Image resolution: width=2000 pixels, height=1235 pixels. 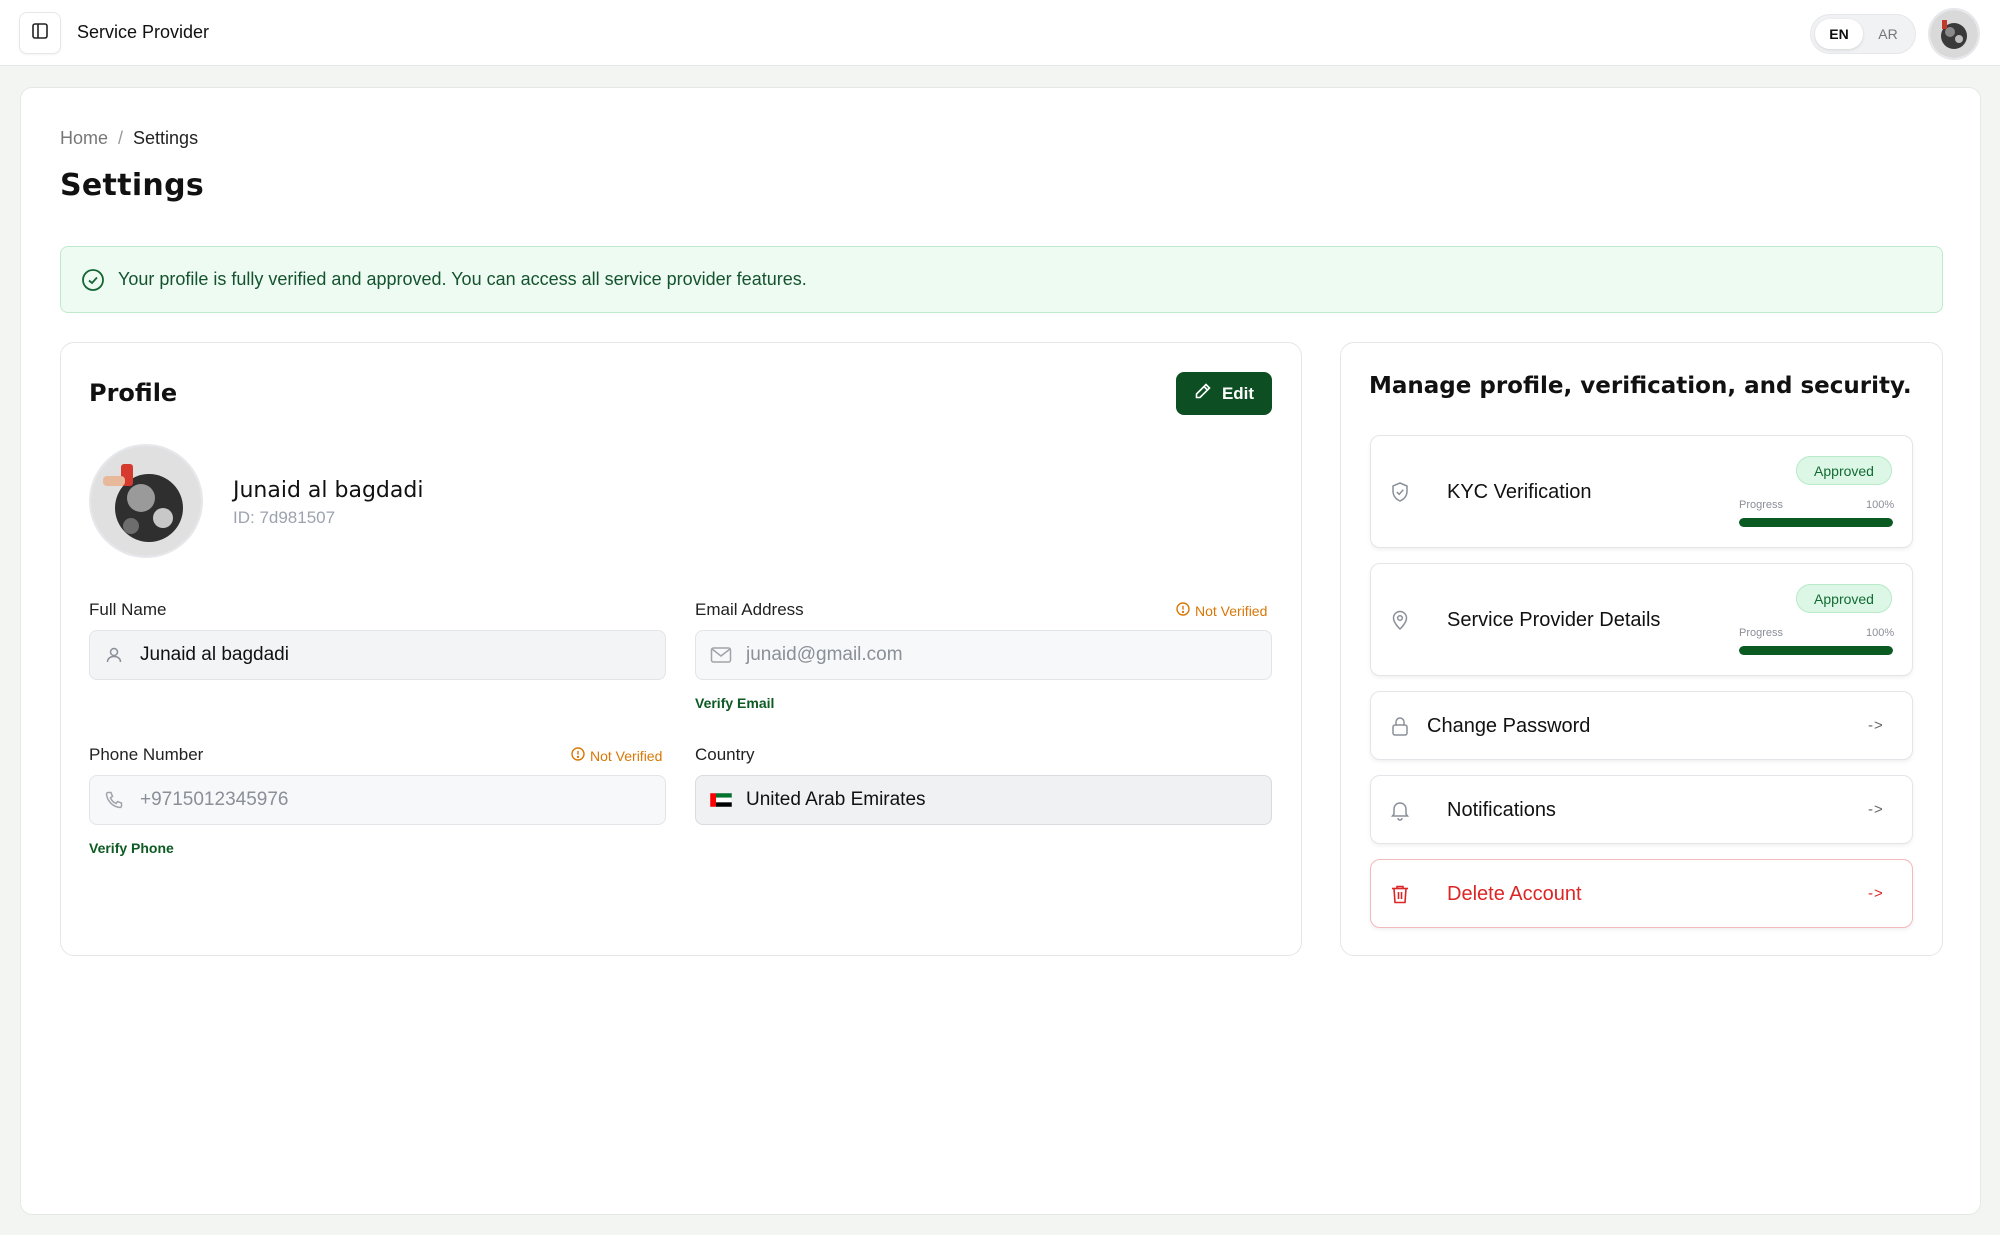 I want to click on app-title: Service Provider, so click(x=143, y=32).